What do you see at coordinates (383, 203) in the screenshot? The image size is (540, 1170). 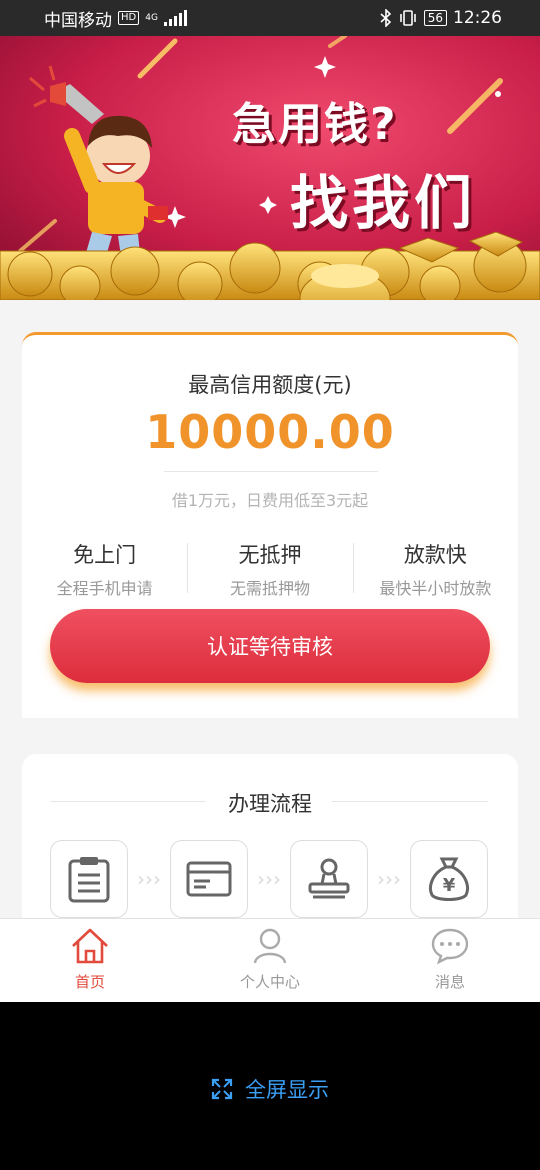 I see `banner-line-2: 找我们` at bounding box center [383, 203].